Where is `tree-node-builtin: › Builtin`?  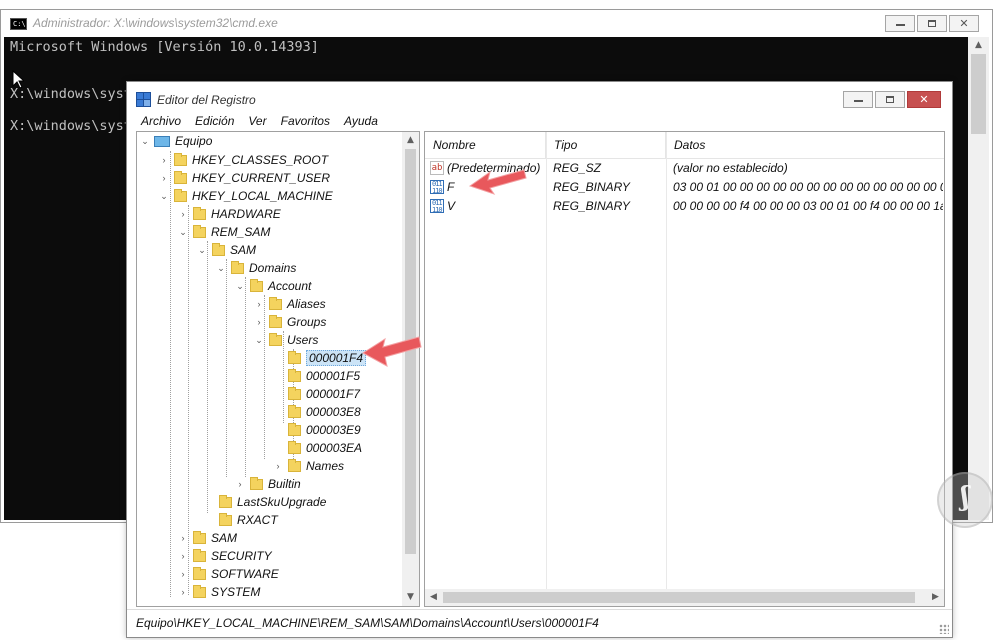 tree-node-builtin: › Builtin is located at coordinates (267, 484).